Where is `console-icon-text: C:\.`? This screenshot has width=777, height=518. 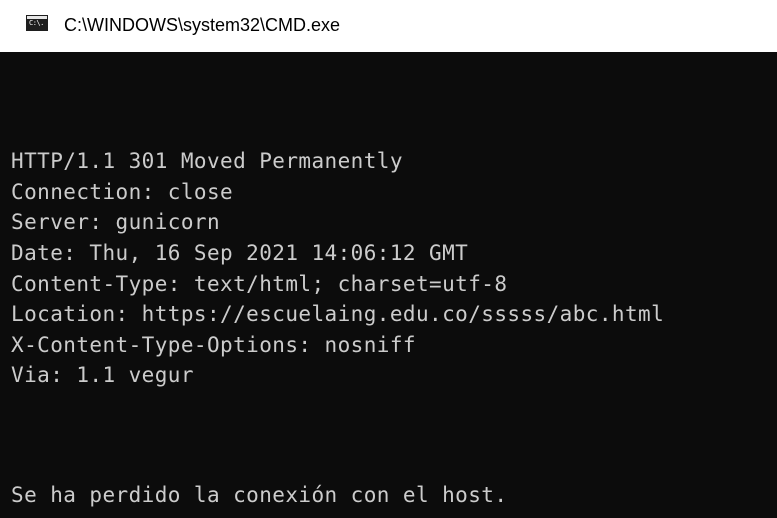 console-icon-text: C:\. is located at coordinates (36, 23).